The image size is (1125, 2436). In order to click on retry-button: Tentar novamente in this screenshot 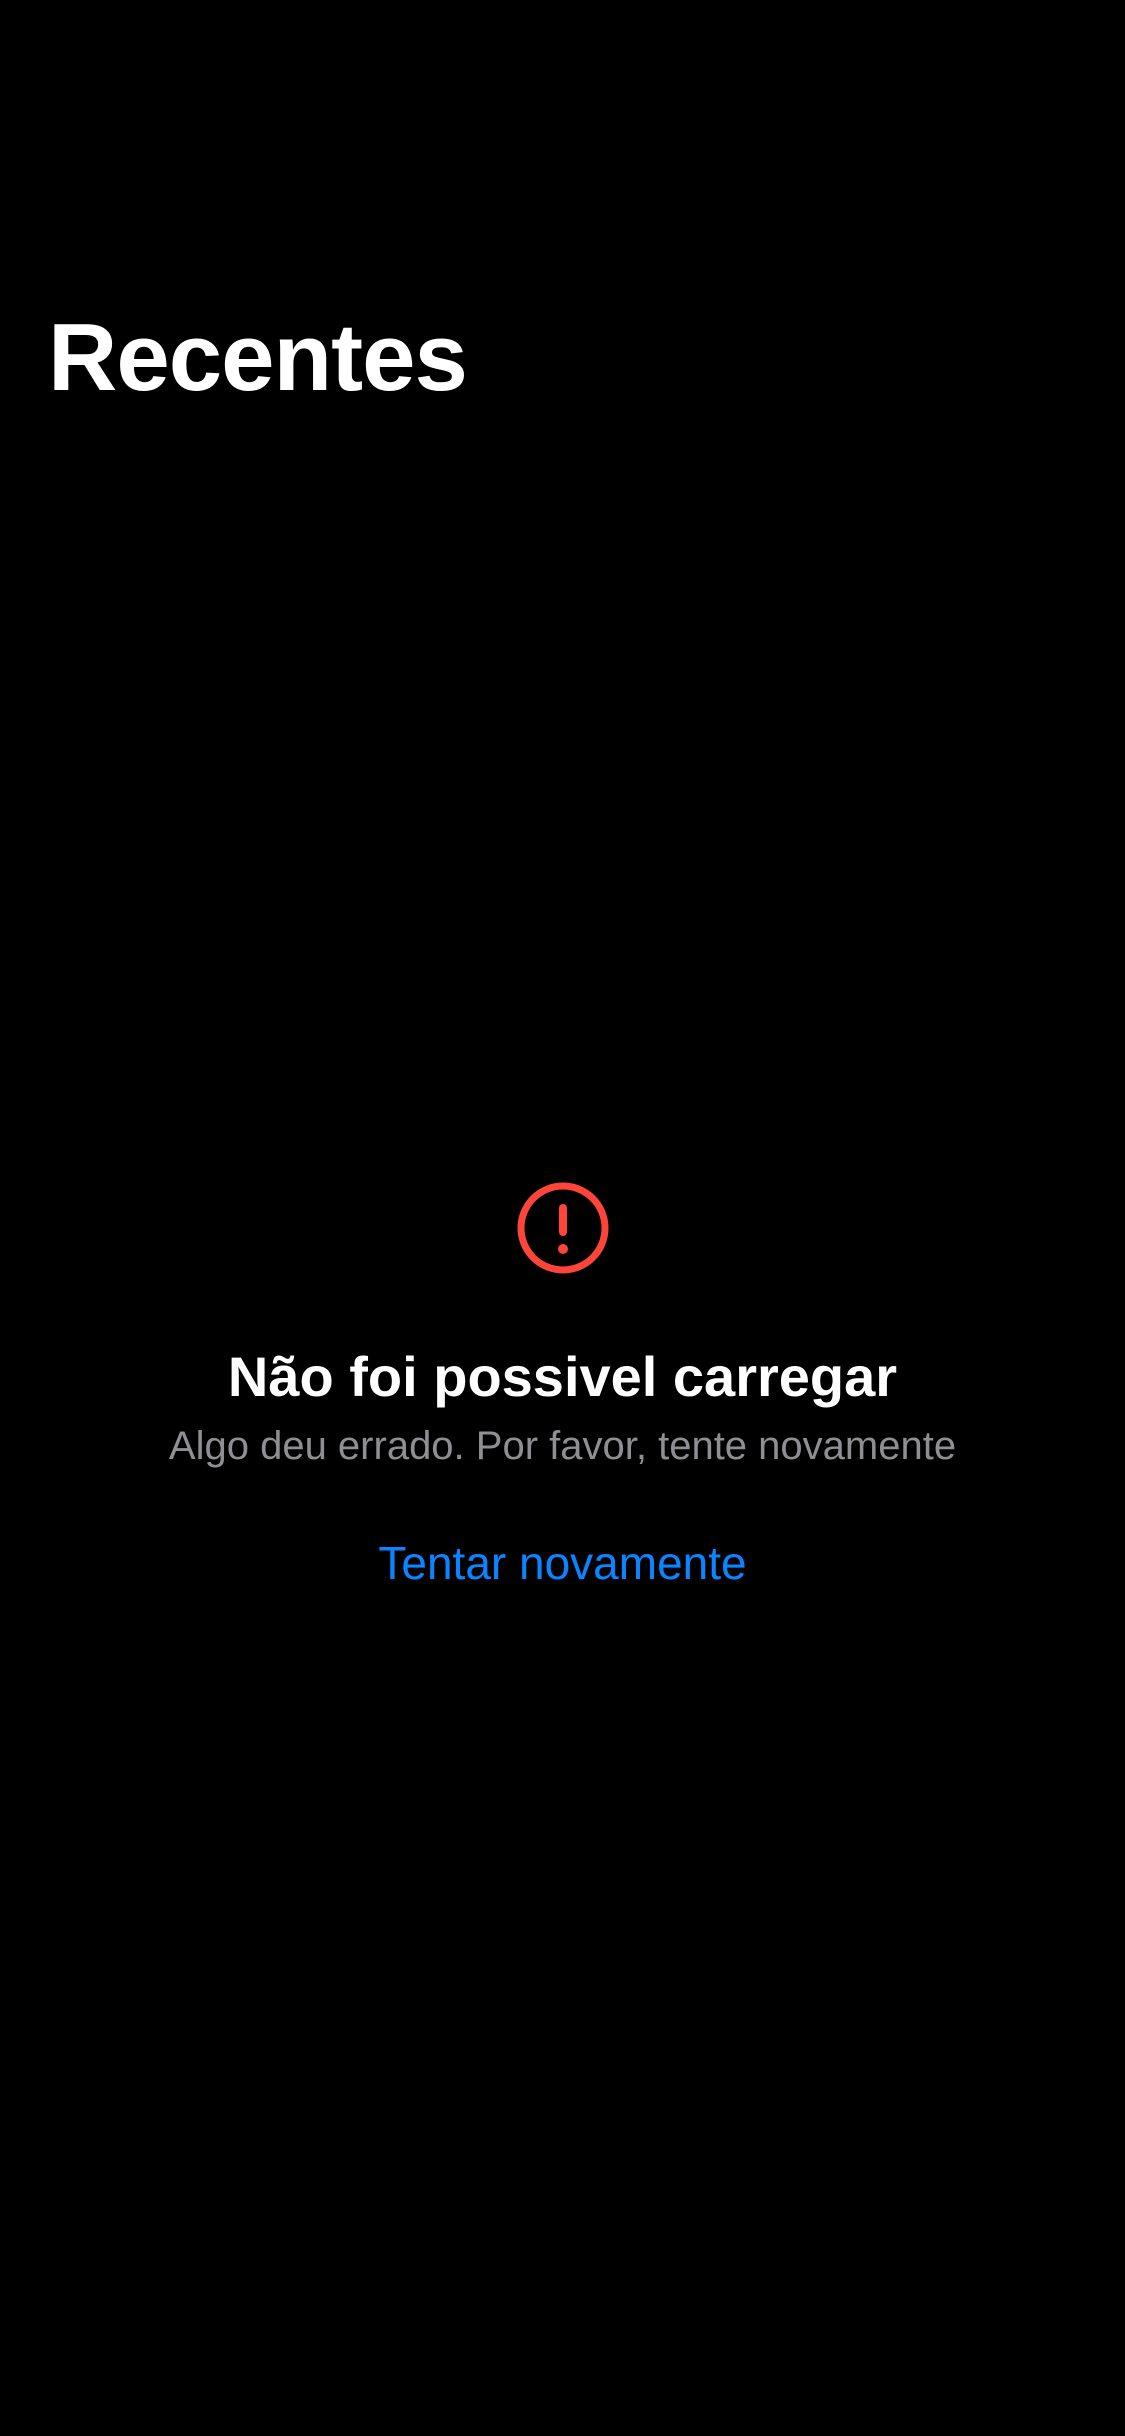, I will do `click(562, 1563)`.